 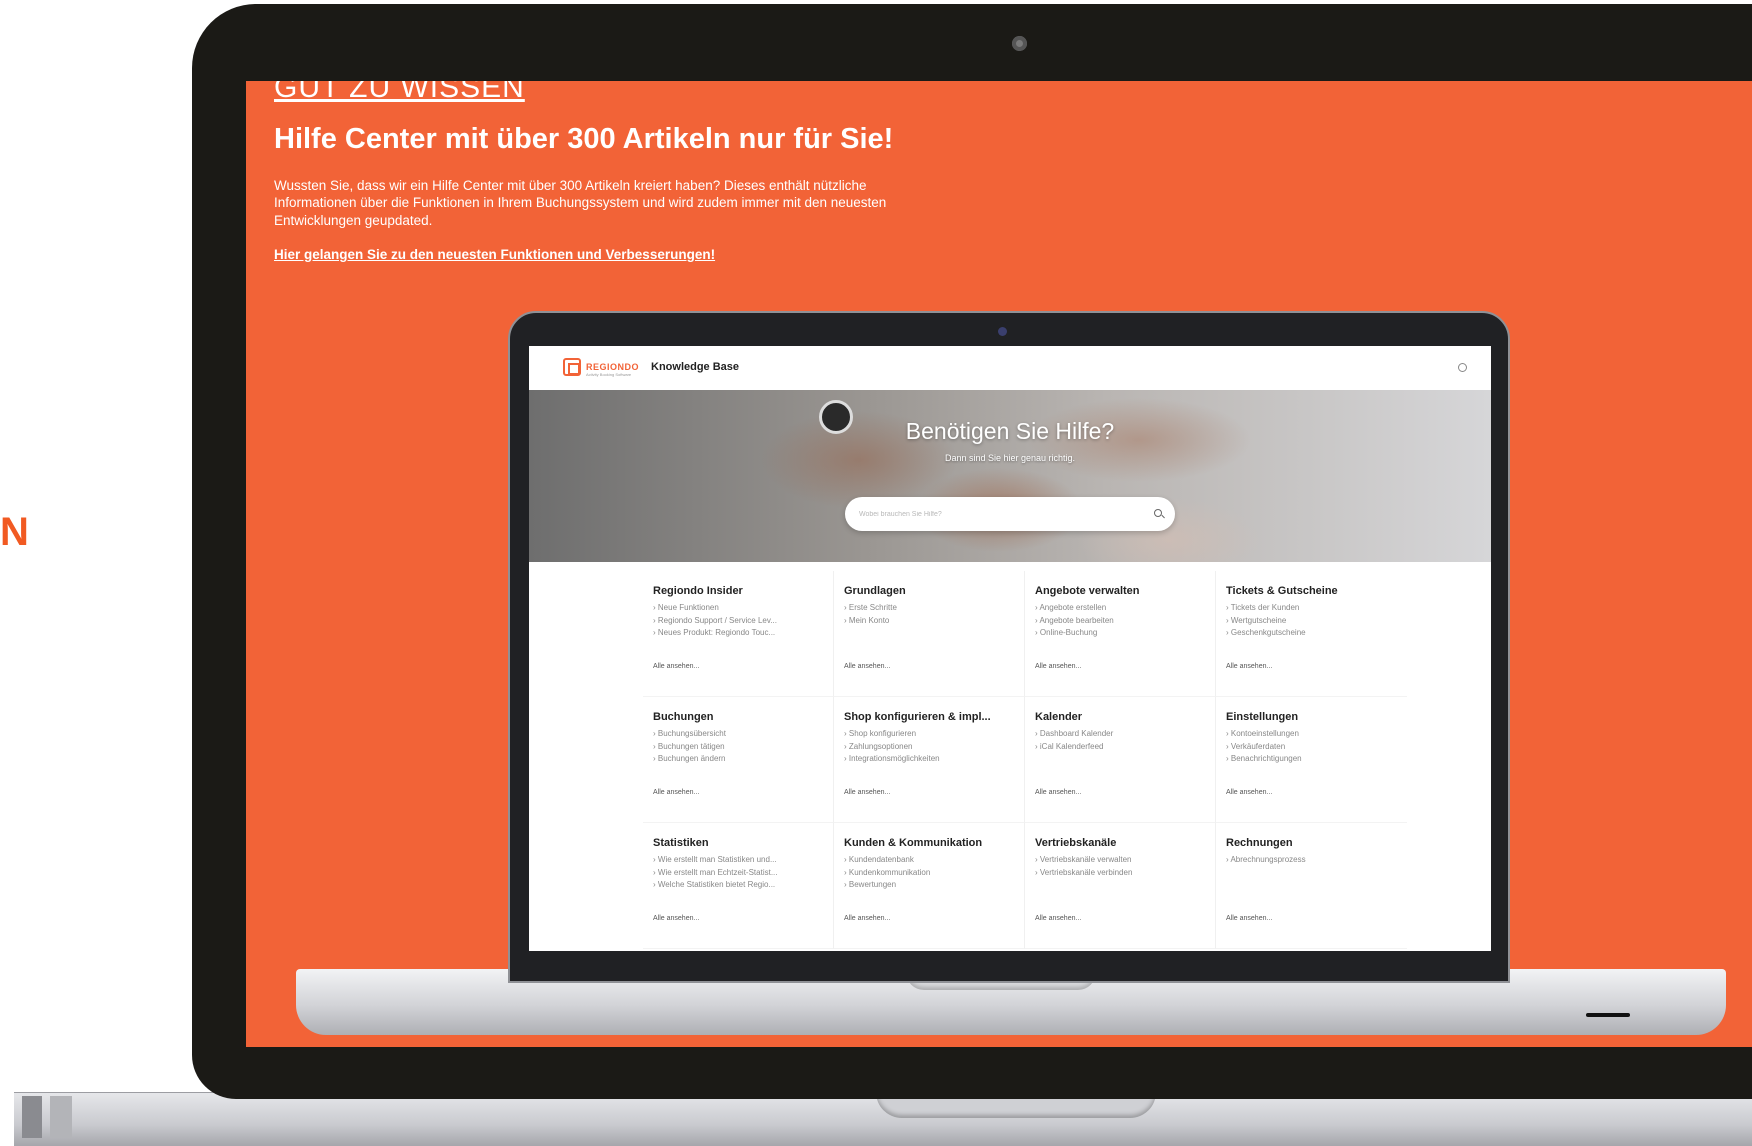 I want to click on search-icon, so click(x=1158, y=513).